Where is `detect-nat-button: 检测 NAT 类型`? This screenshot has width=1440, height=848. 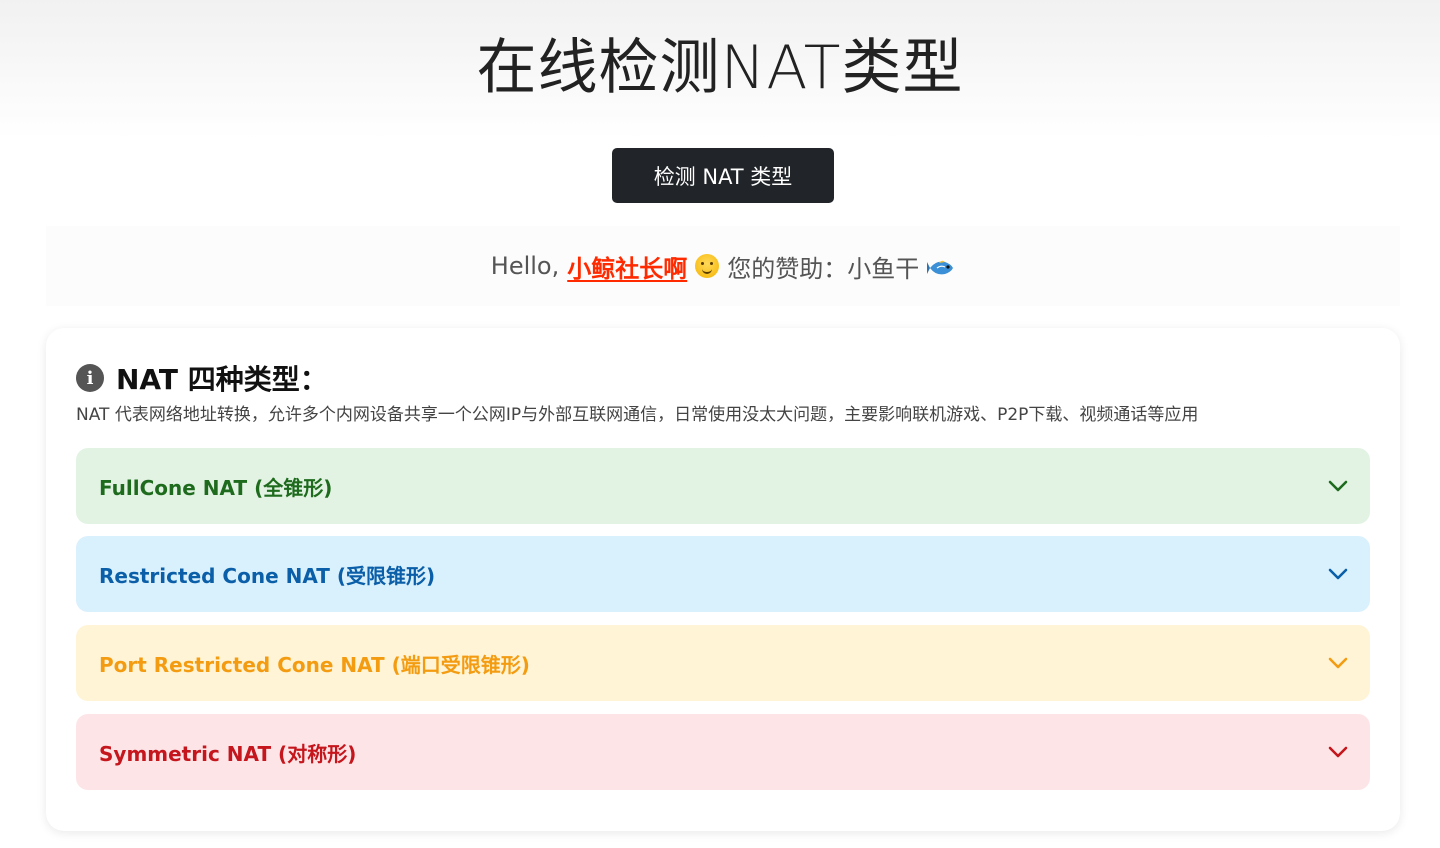
detect-nat-button: 检测 NAT 类型 is located at coordinates (723, 175).